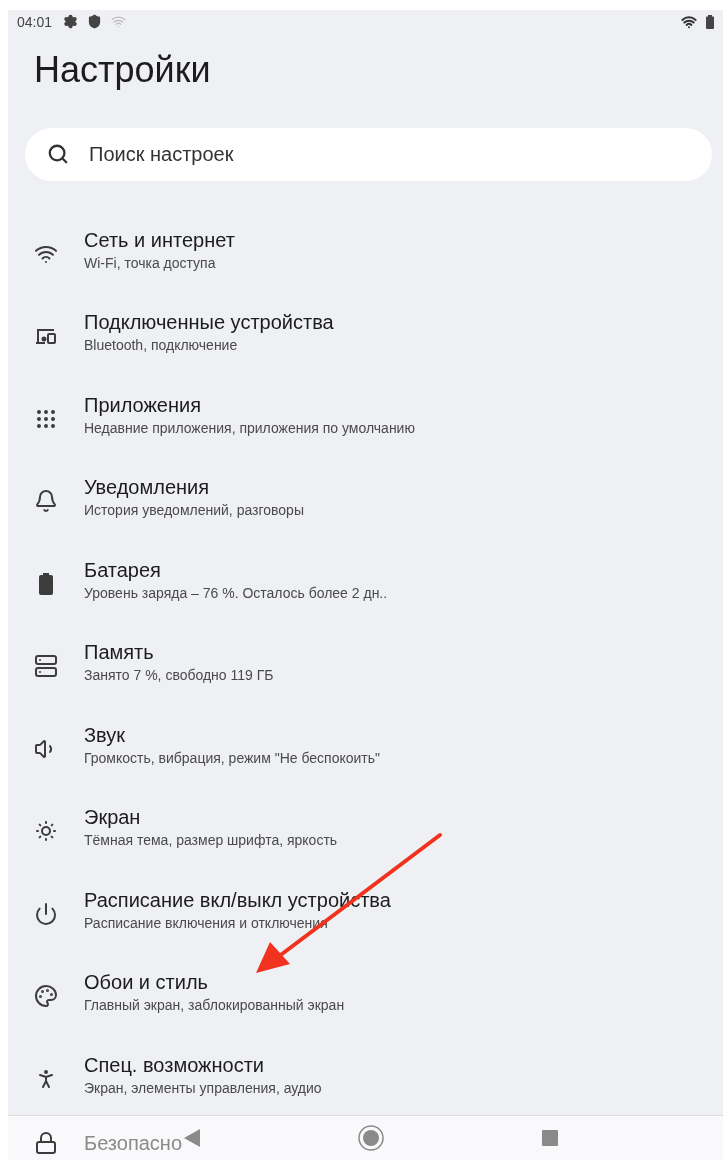 This screenshot has width=723, height=1160. What do you see at coordinates (123, 570) in the screenshot?
I see `item-title: Батарея` at bounding box center [123, 570].